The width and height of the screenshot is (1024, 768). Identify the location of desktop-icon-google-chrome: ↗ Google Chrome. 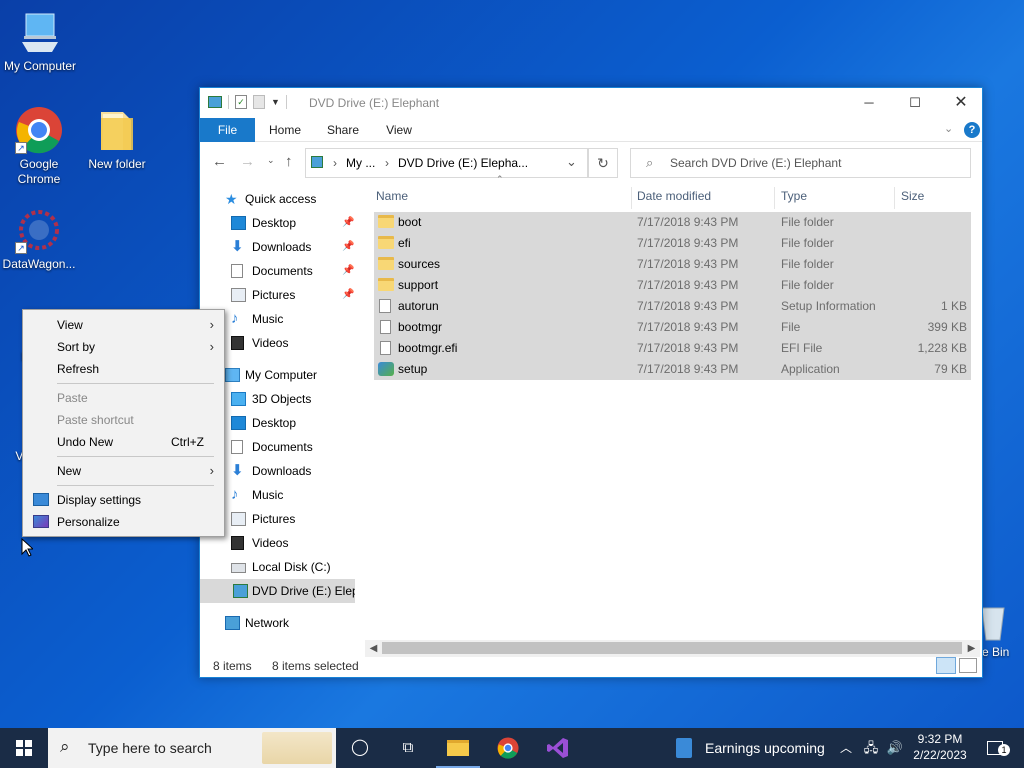
(39, 146).